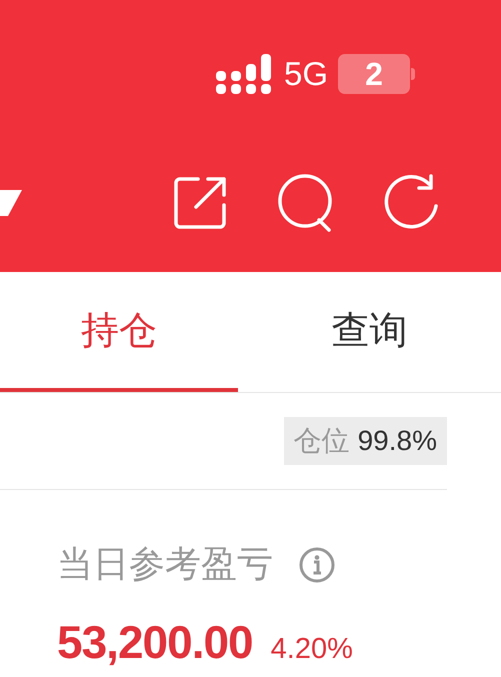 The width and height of the screenshot is (501, 677). What do you see at coordinates (369, 332) in the screenshot?
I see `tab: 查询` at bounding box center [369, 332].